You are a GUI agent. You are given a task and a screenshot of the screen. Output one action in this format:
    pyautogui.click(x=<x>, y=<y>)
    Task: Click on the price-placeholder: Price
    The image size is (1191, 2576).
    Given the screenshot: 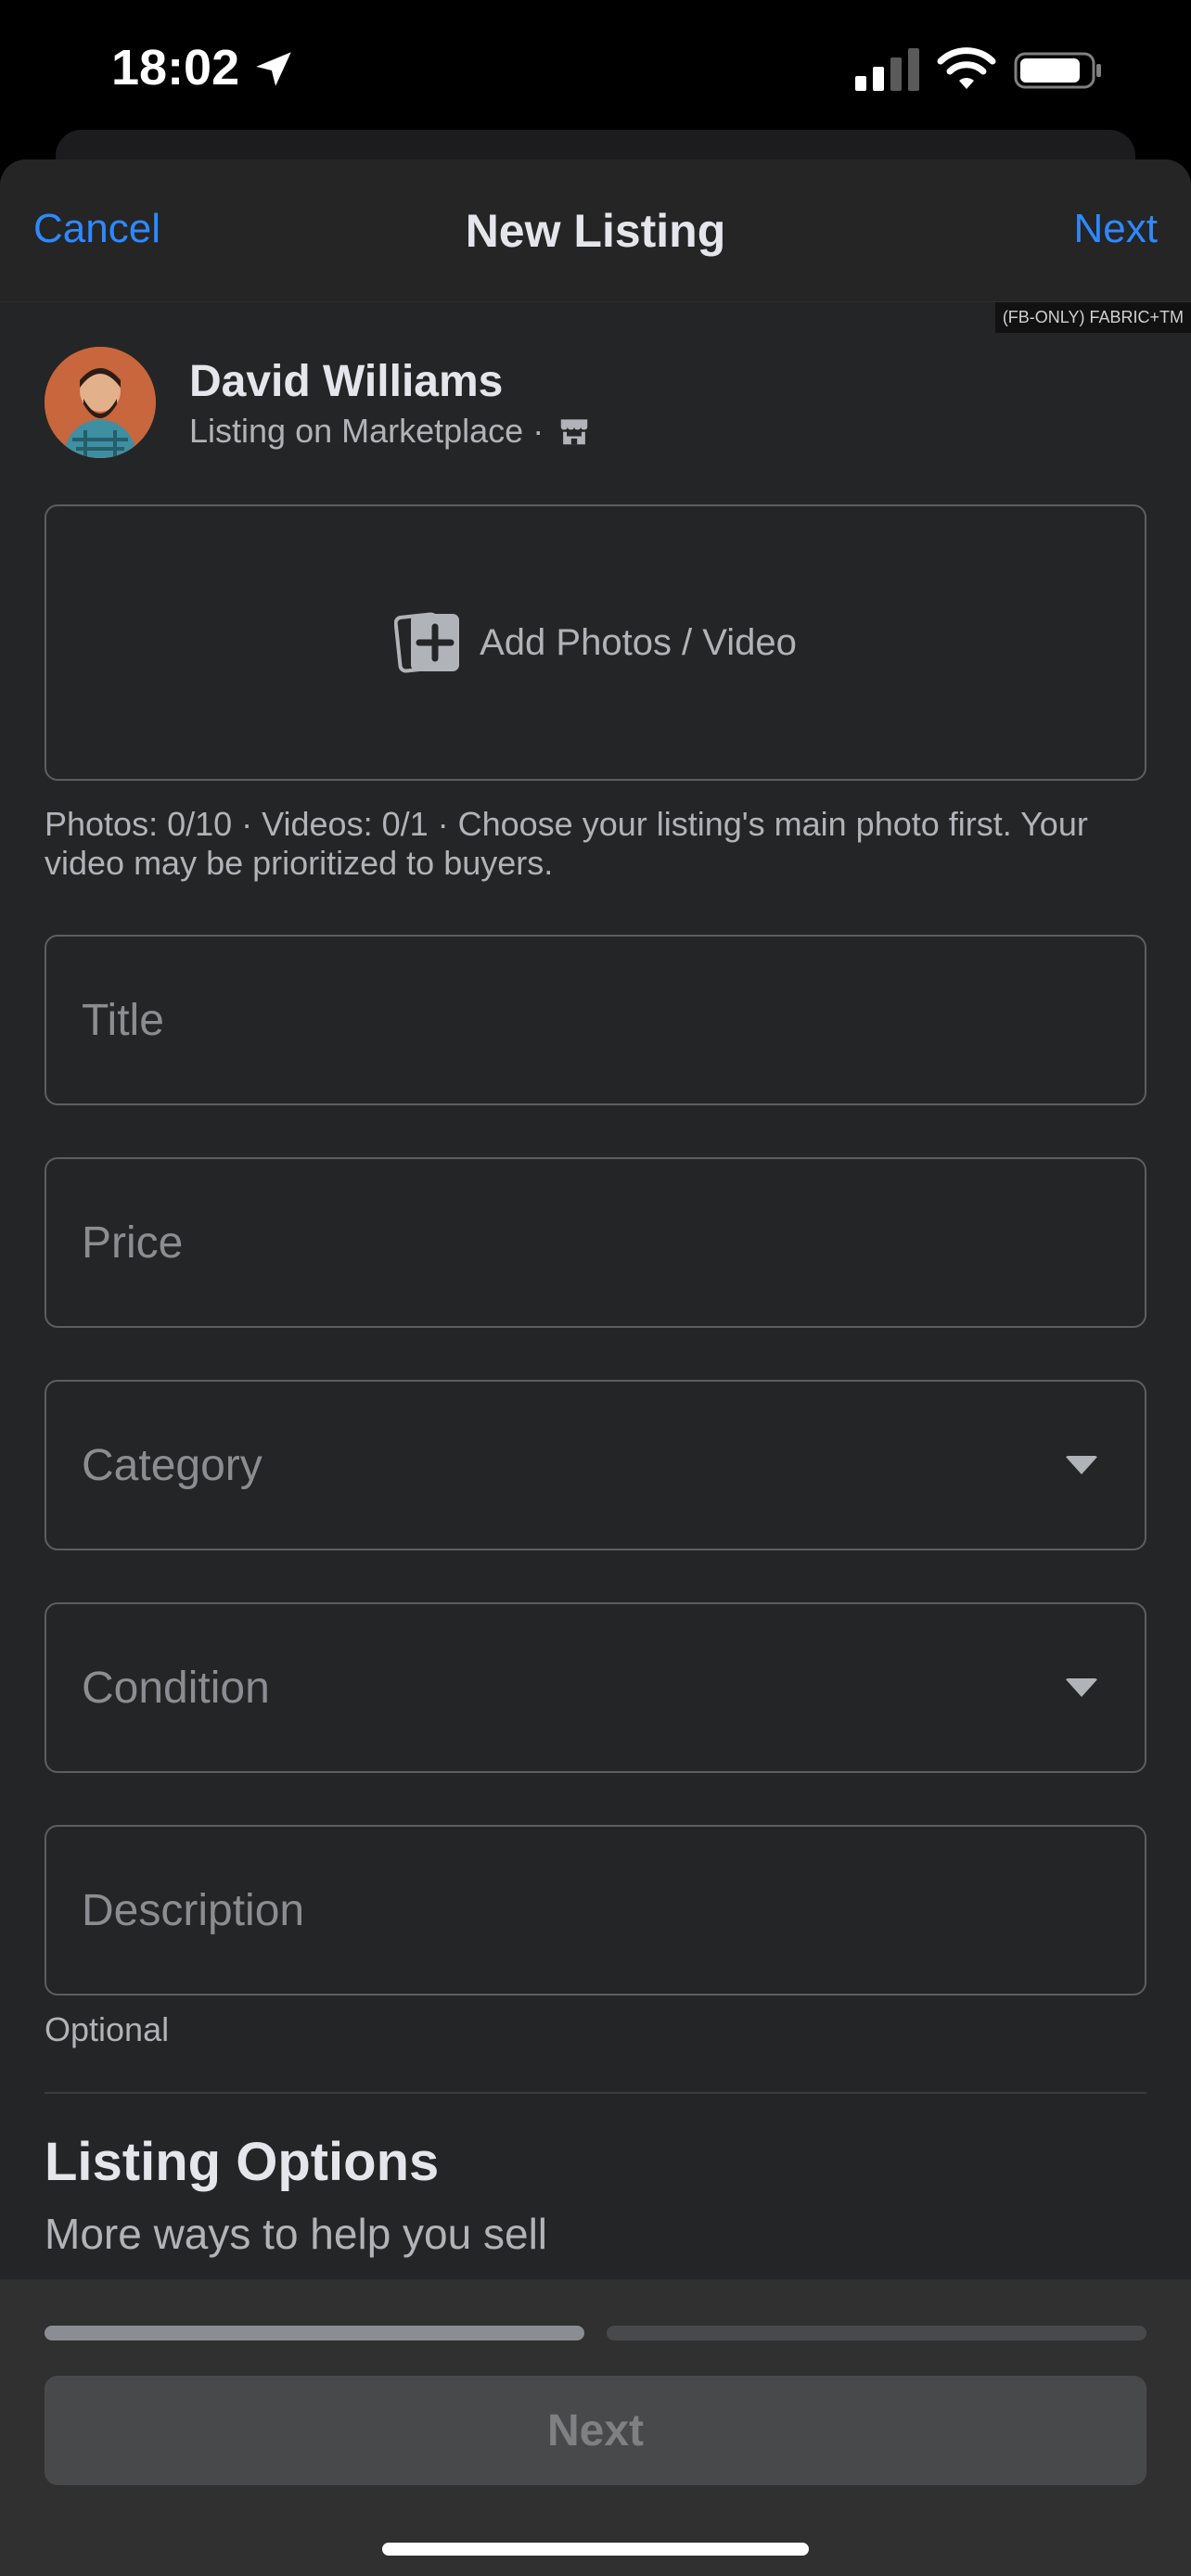 What is the action you would take?
    pyautogui.click(x=133, y=1243)
    